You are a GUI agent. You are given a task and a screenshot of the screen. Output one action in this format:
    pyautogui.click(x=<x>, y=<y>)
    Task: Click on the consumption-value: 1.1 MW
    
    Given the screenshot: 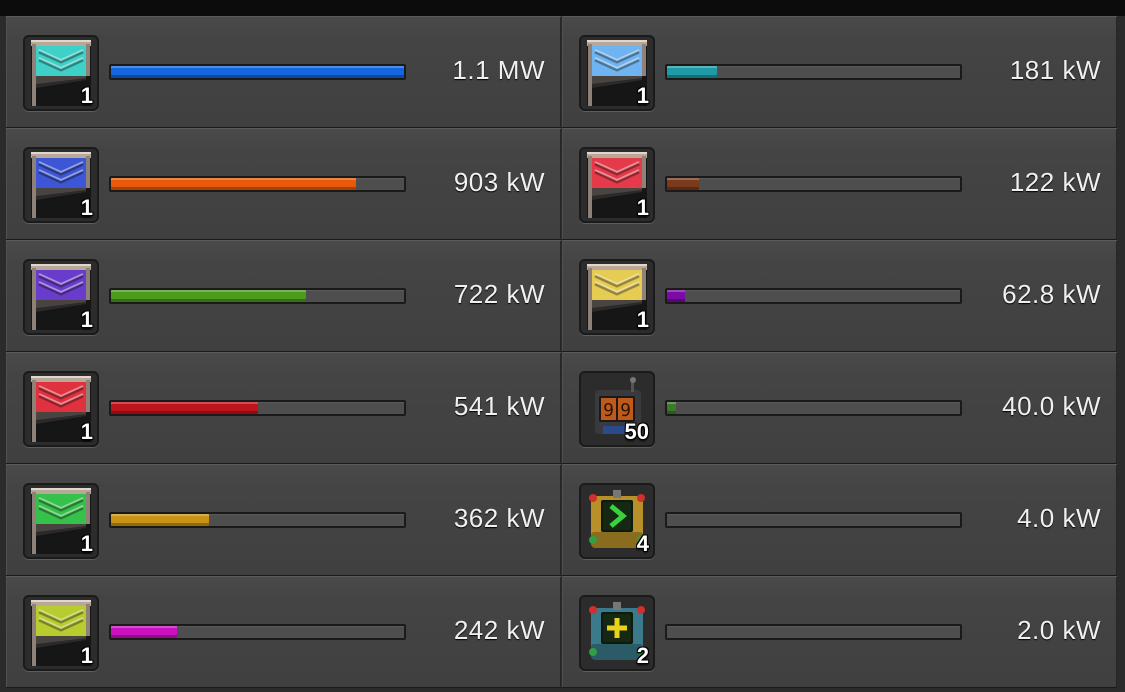 What is the action you would take?
    pyautogui.click(x=498, y=70)
    